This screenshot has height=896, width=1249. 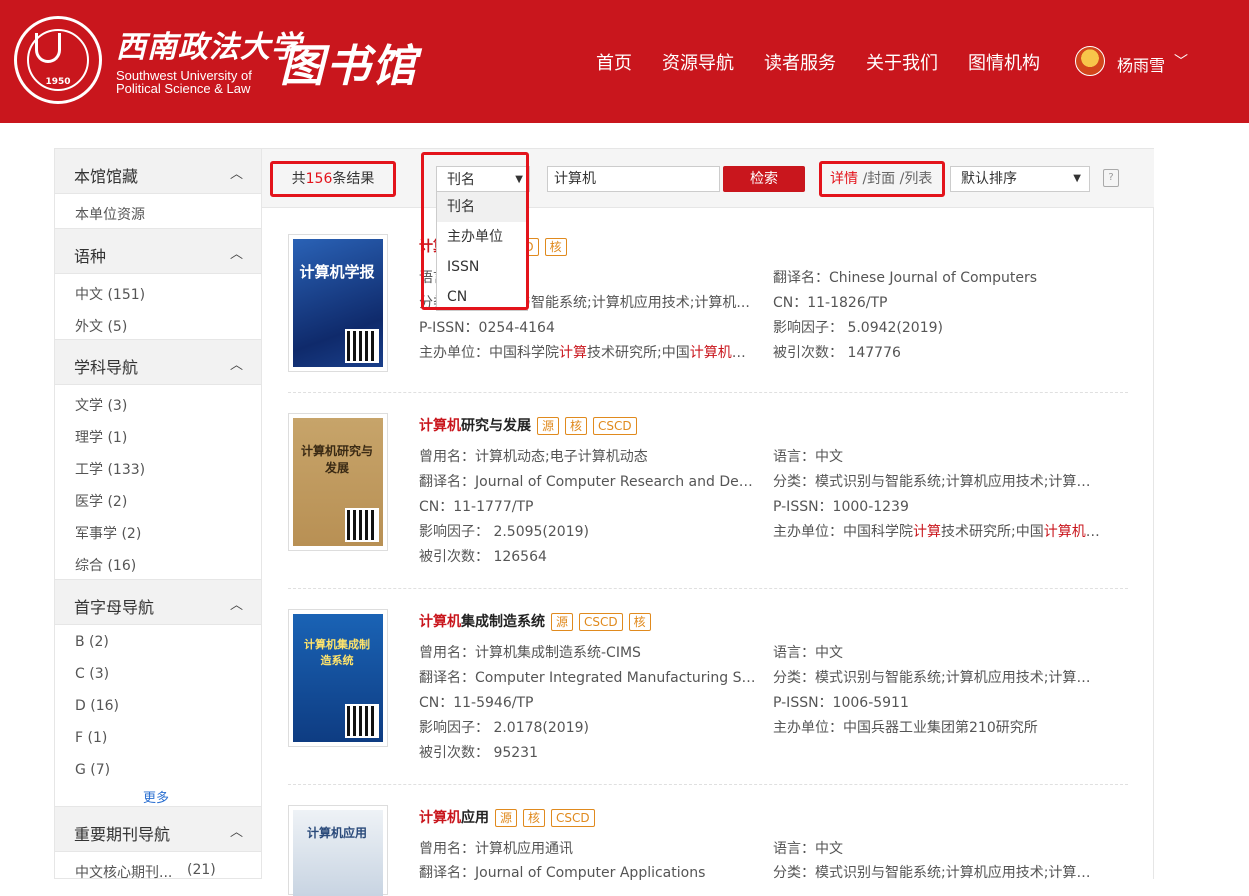 What do you see at coordinates (106, 367) in the screenshot?
I see `section-title: 学科导航` at bounding box center [106, 367].